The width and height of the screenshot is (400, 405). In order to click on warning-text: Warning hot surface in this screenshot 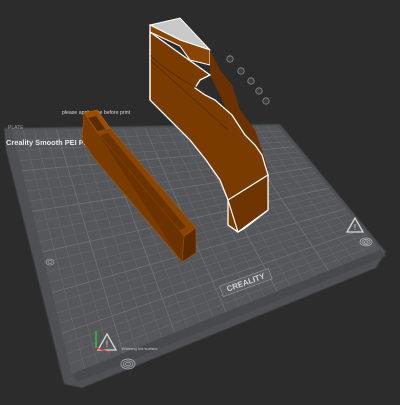, I will do `click(140, 348)`.